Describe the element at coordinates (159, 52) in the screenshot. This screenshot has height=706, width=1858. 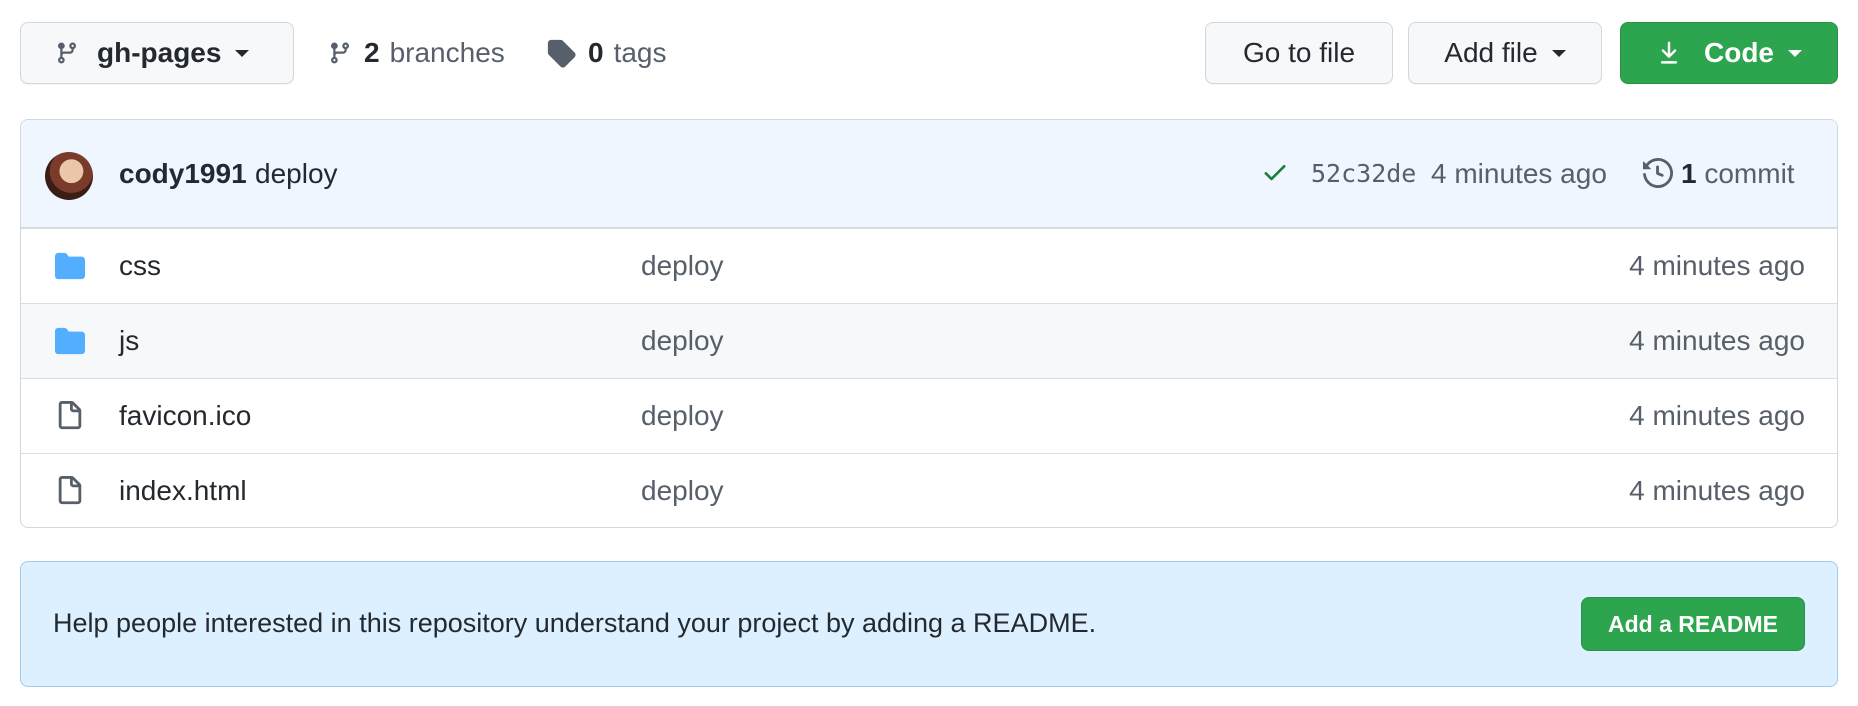
I see `branch-name: gh-pages` at that location.